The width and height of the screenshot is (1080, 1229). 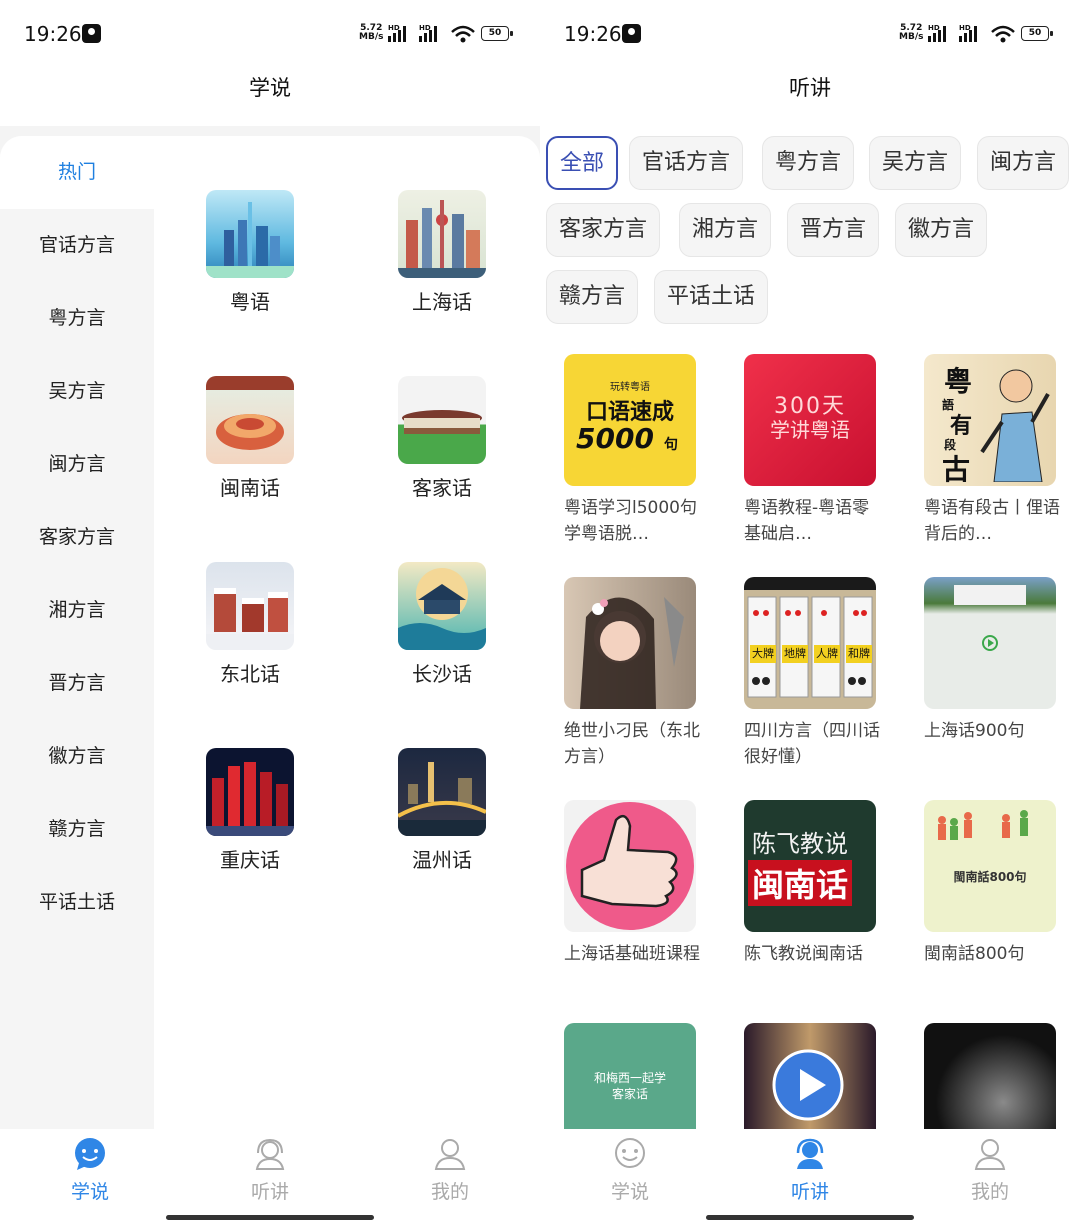 I want to click on chip-min: 闽方言, so click(x=1023, y=163).